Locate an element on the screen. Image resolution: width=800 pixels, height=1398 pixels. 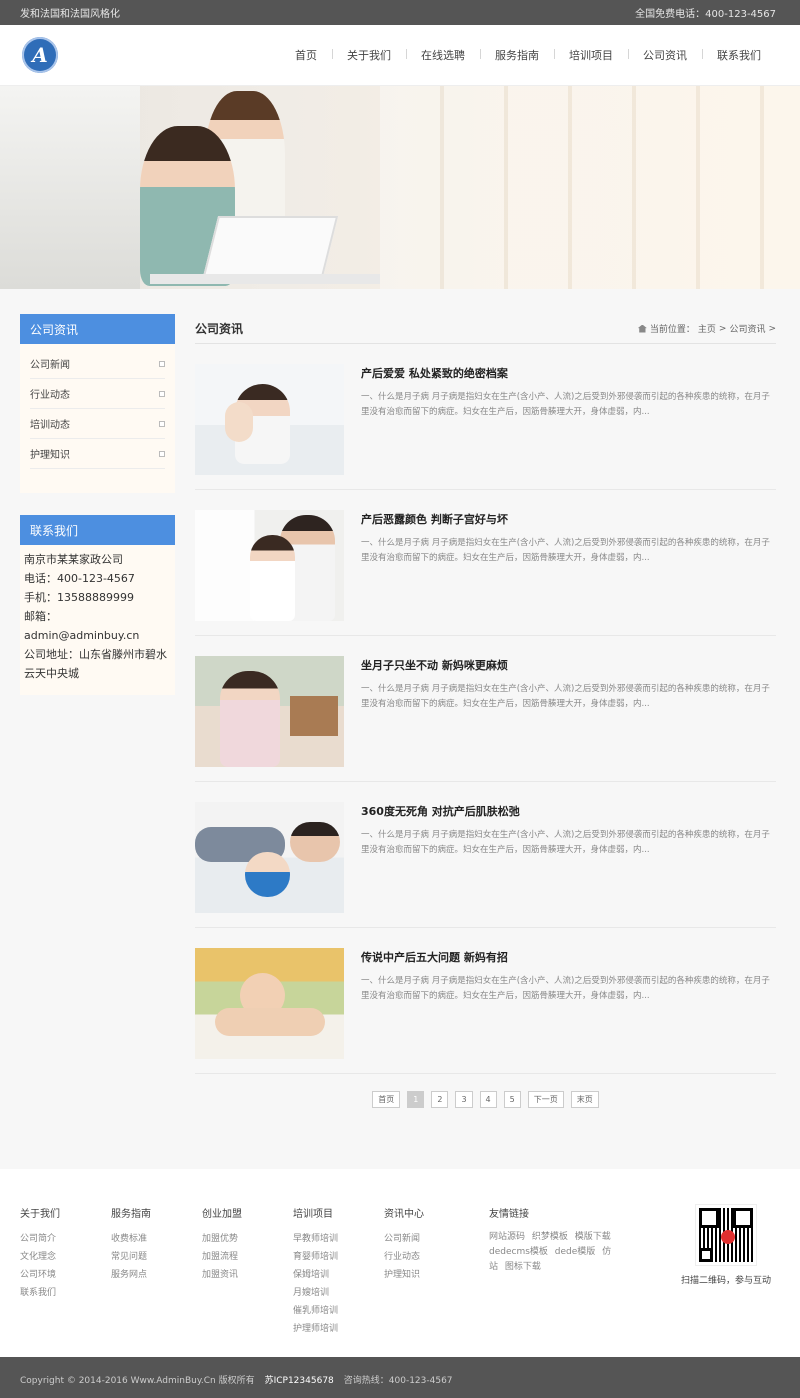
logo-letter: A is located at coordinates (40, 55).